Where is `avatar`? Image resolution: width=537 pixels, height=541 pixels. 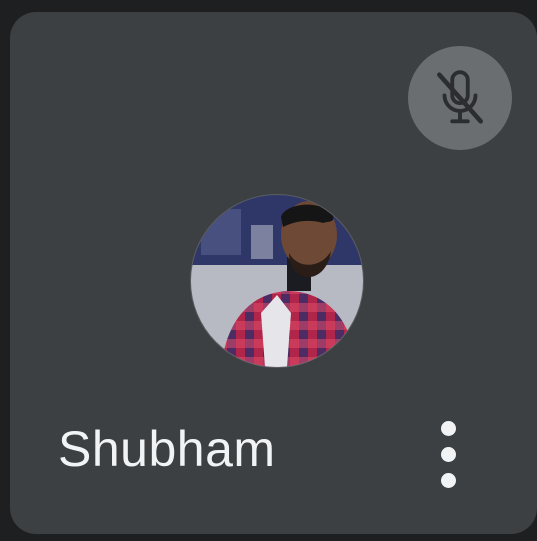 avatar is located at coordinates (277, 281).